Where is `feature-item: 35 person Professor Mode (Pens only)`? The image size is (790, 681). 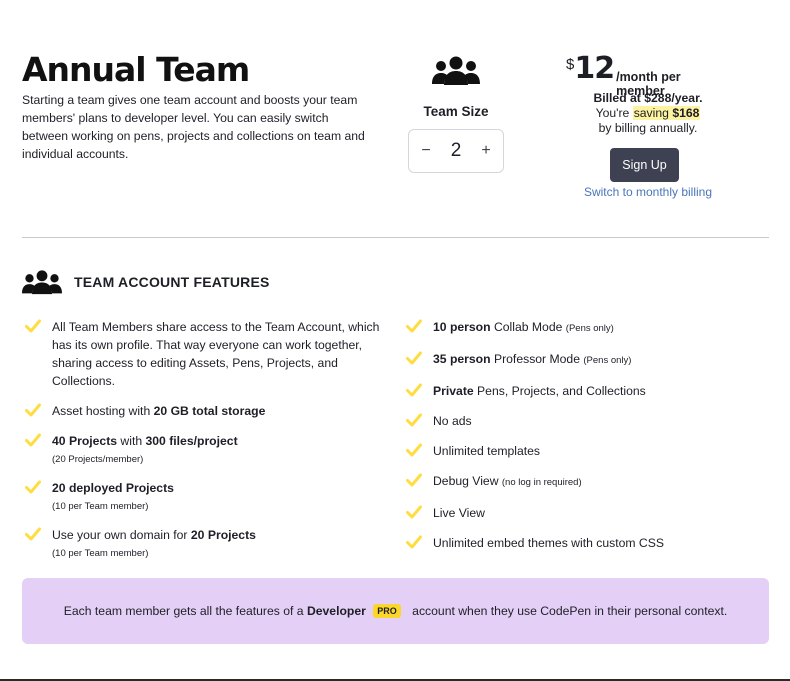 feature-item: 35 person Professor Mode (Pens only) is located at coordinates (588, 360).